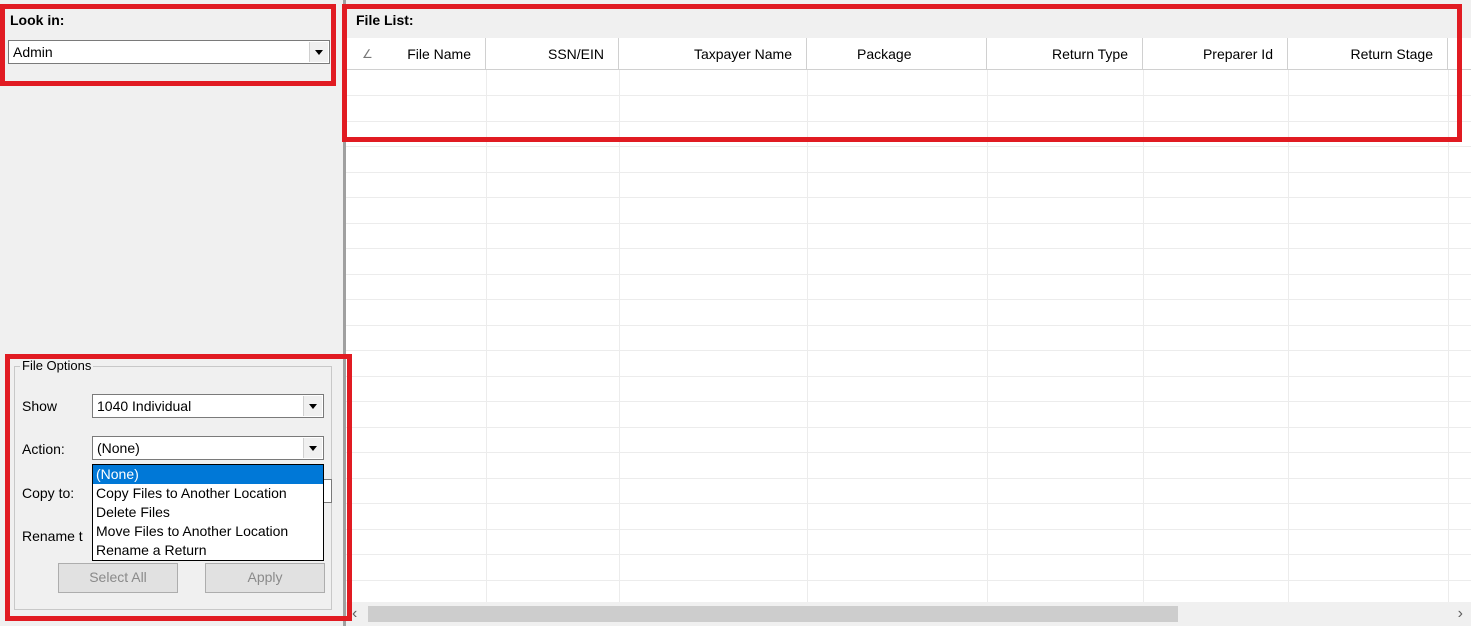 The height and width of the screenshot is (626, 1471). Describe the element at coordinates (168, 45) in the screenshot. I see `highlight-look-in` at that location.